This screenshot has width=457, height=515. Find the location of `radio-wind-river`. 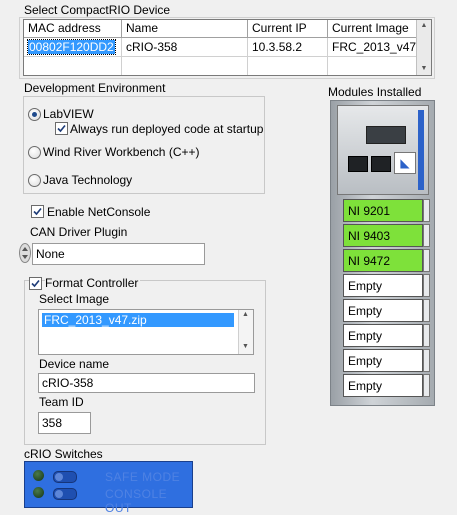

radio-wind-river is located at coordinates (34, 152).